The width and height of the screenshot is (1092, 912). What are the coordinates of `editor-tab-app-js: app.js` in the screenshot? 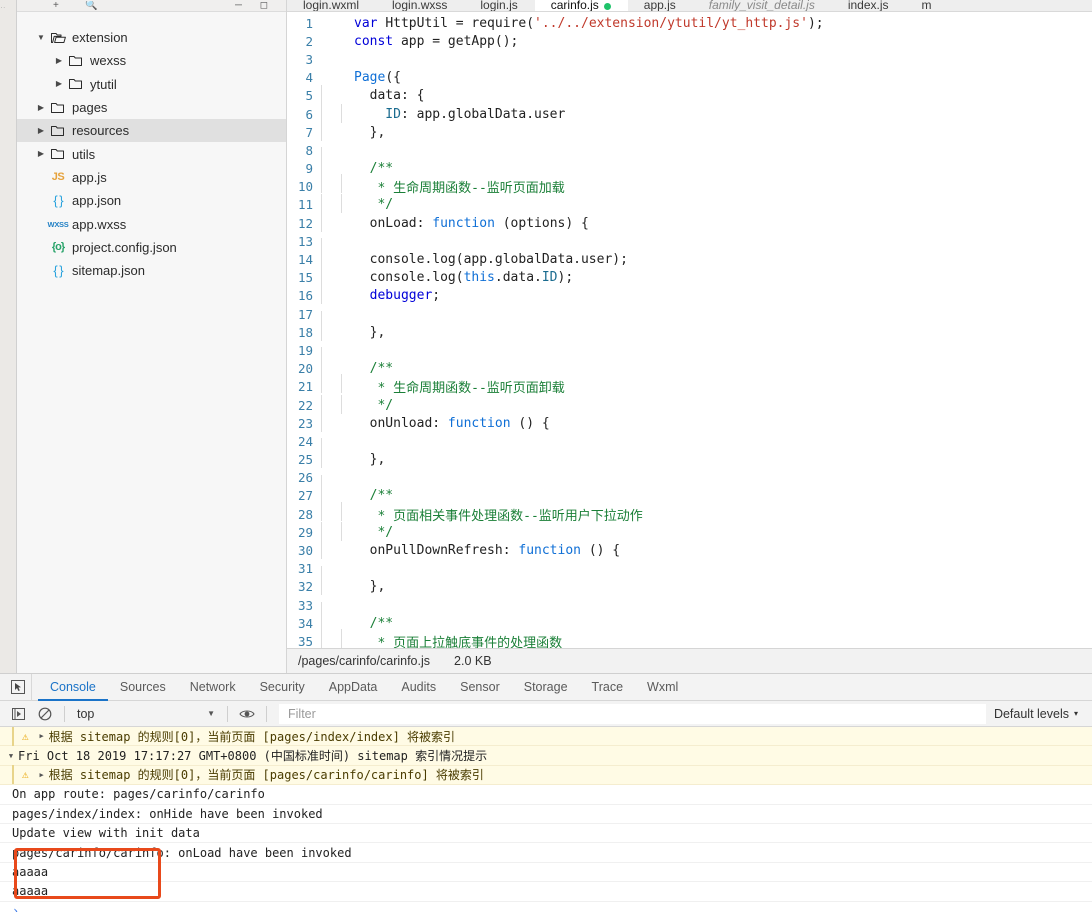 It's located at (660, 5).